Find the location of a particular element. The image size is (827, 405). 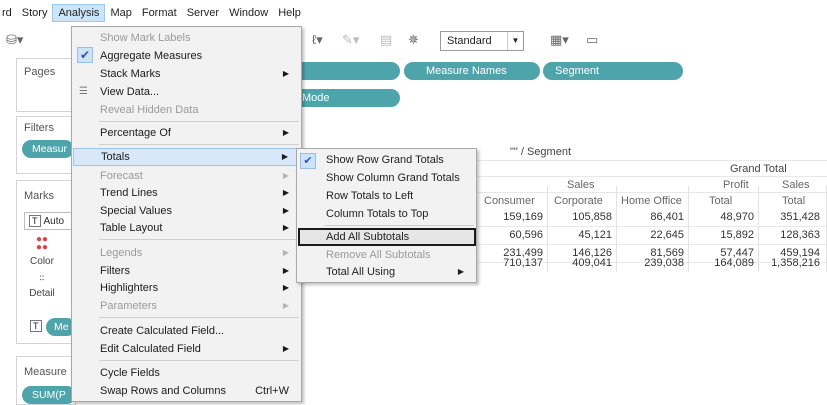

table-cell: 710,137 is located at coordinates (523, 263).